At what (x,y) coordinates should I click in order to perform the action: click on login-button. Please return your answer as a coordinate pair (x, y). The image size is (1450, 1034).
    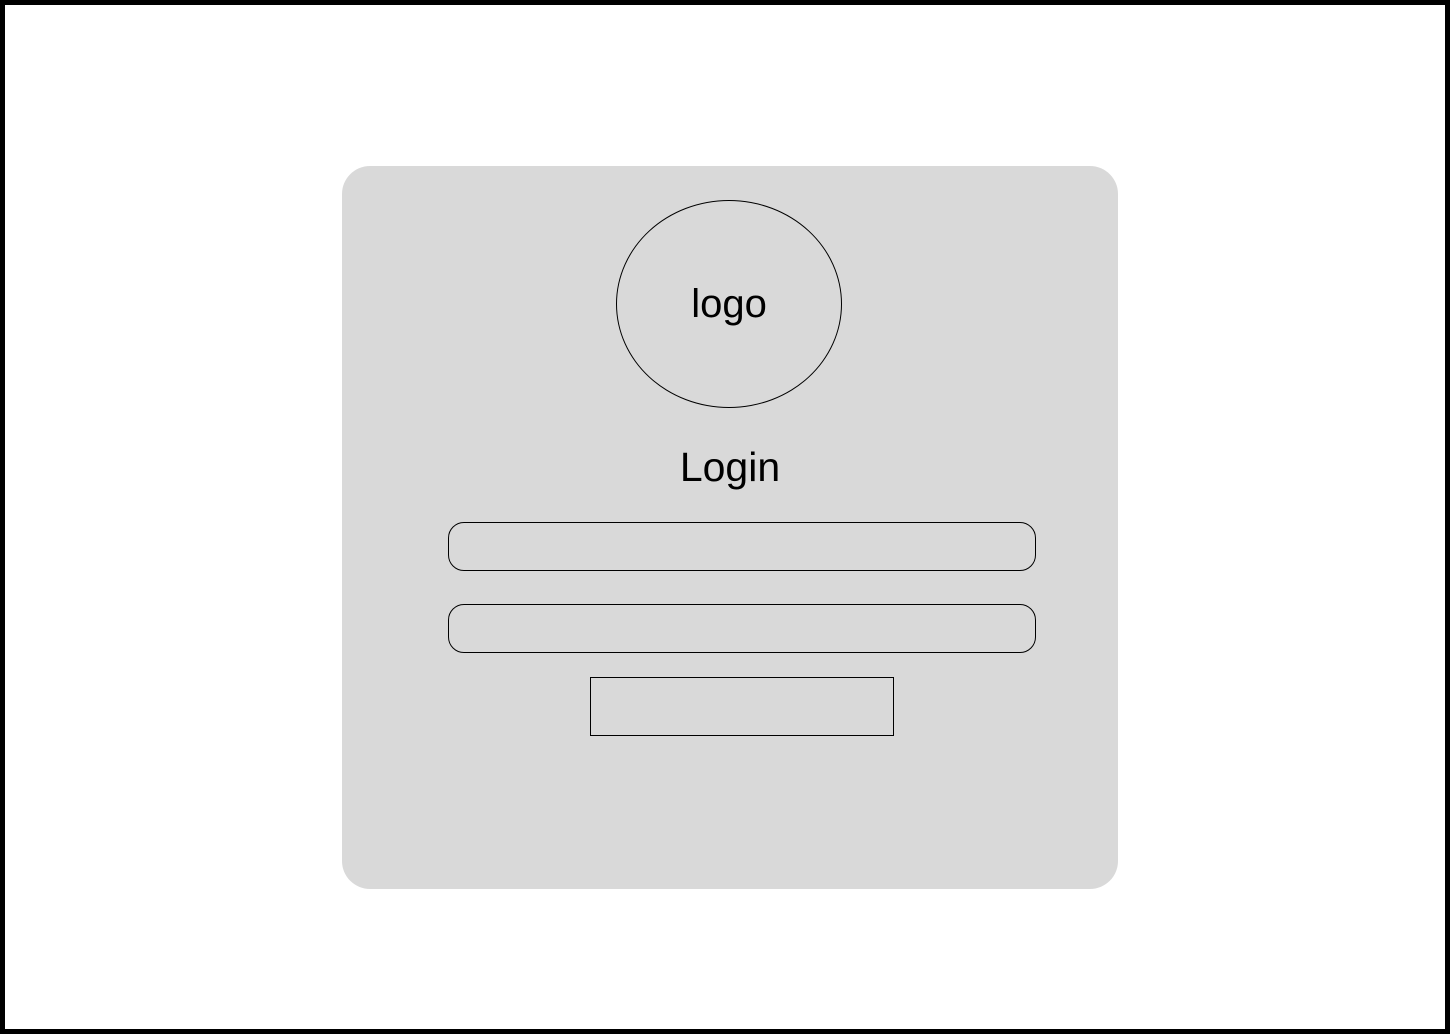
    Looking at the image, I should click on (742, 706).